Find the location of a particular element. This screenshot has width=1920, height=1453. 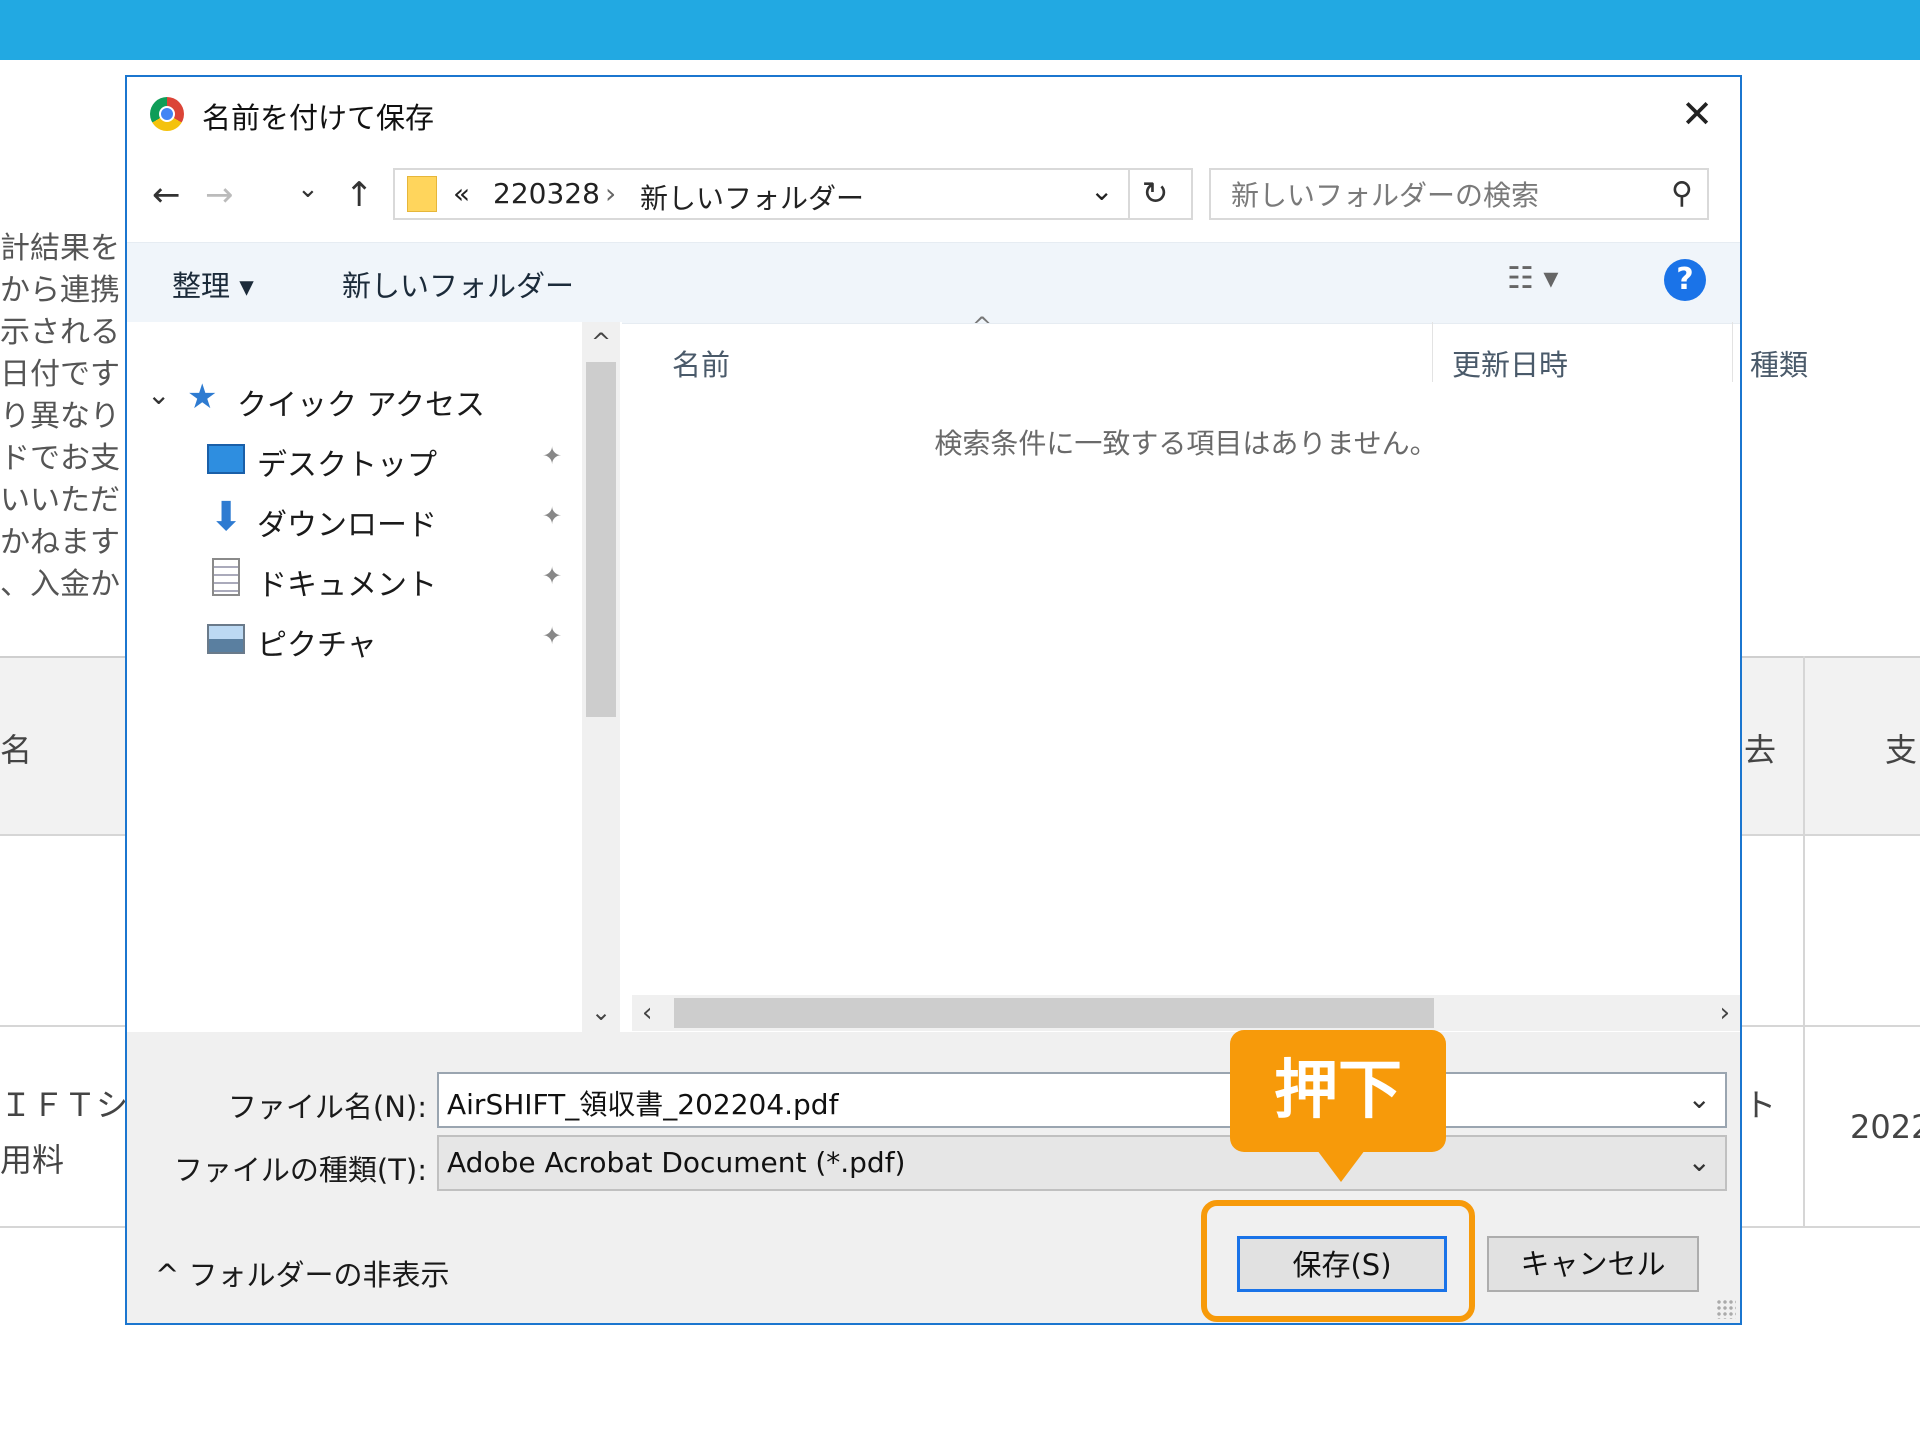

bg-row-cell: ト is located at coordinates (1760, 1105).